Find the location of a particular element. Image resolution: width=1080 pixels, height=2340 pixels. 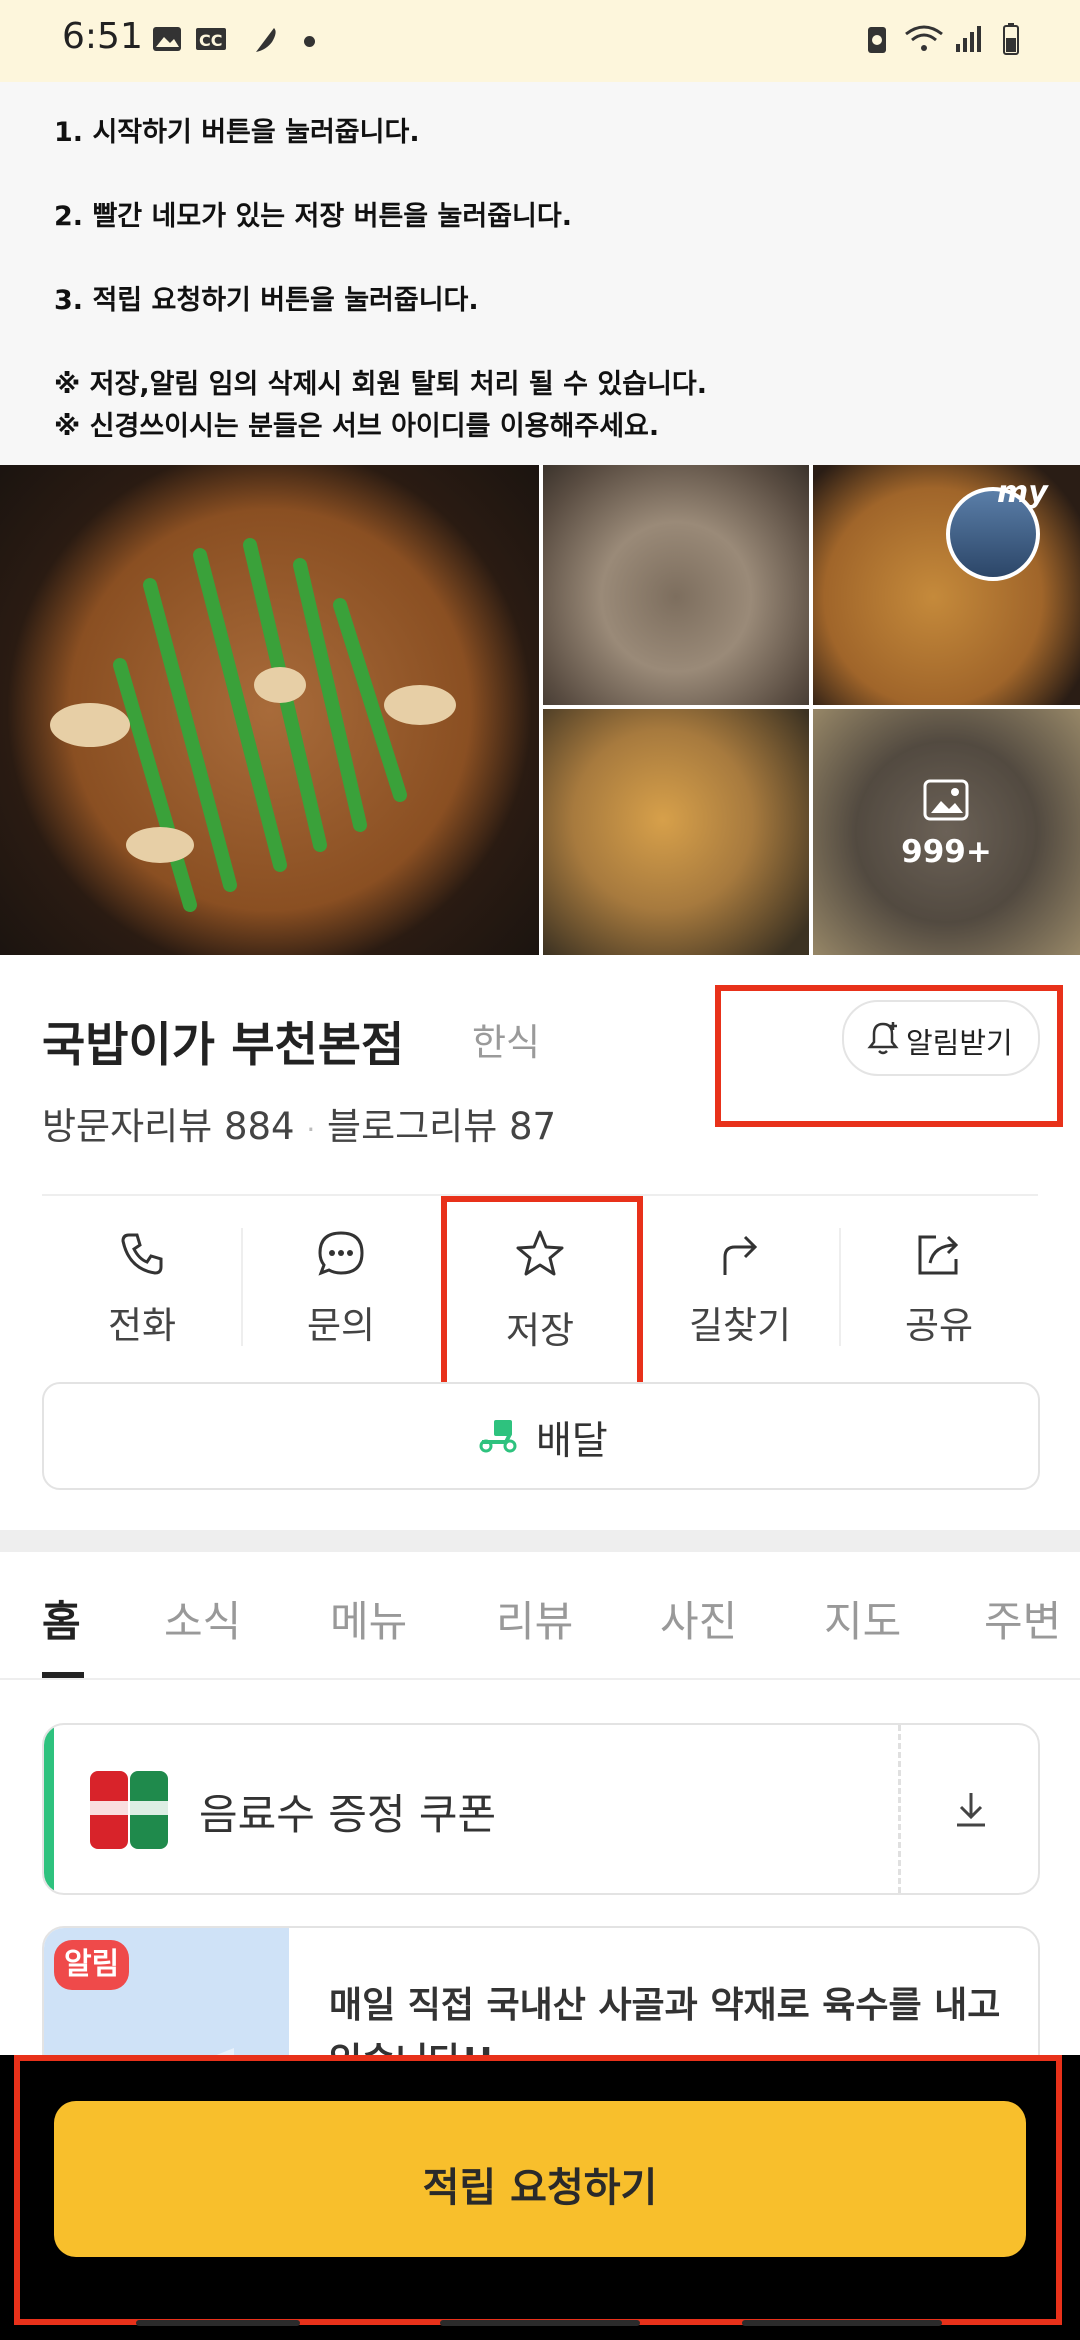

instruction-step-3: 3. 적립 요청하기 버튼을 눌러줍니다. is located at coordinates (266, 300).